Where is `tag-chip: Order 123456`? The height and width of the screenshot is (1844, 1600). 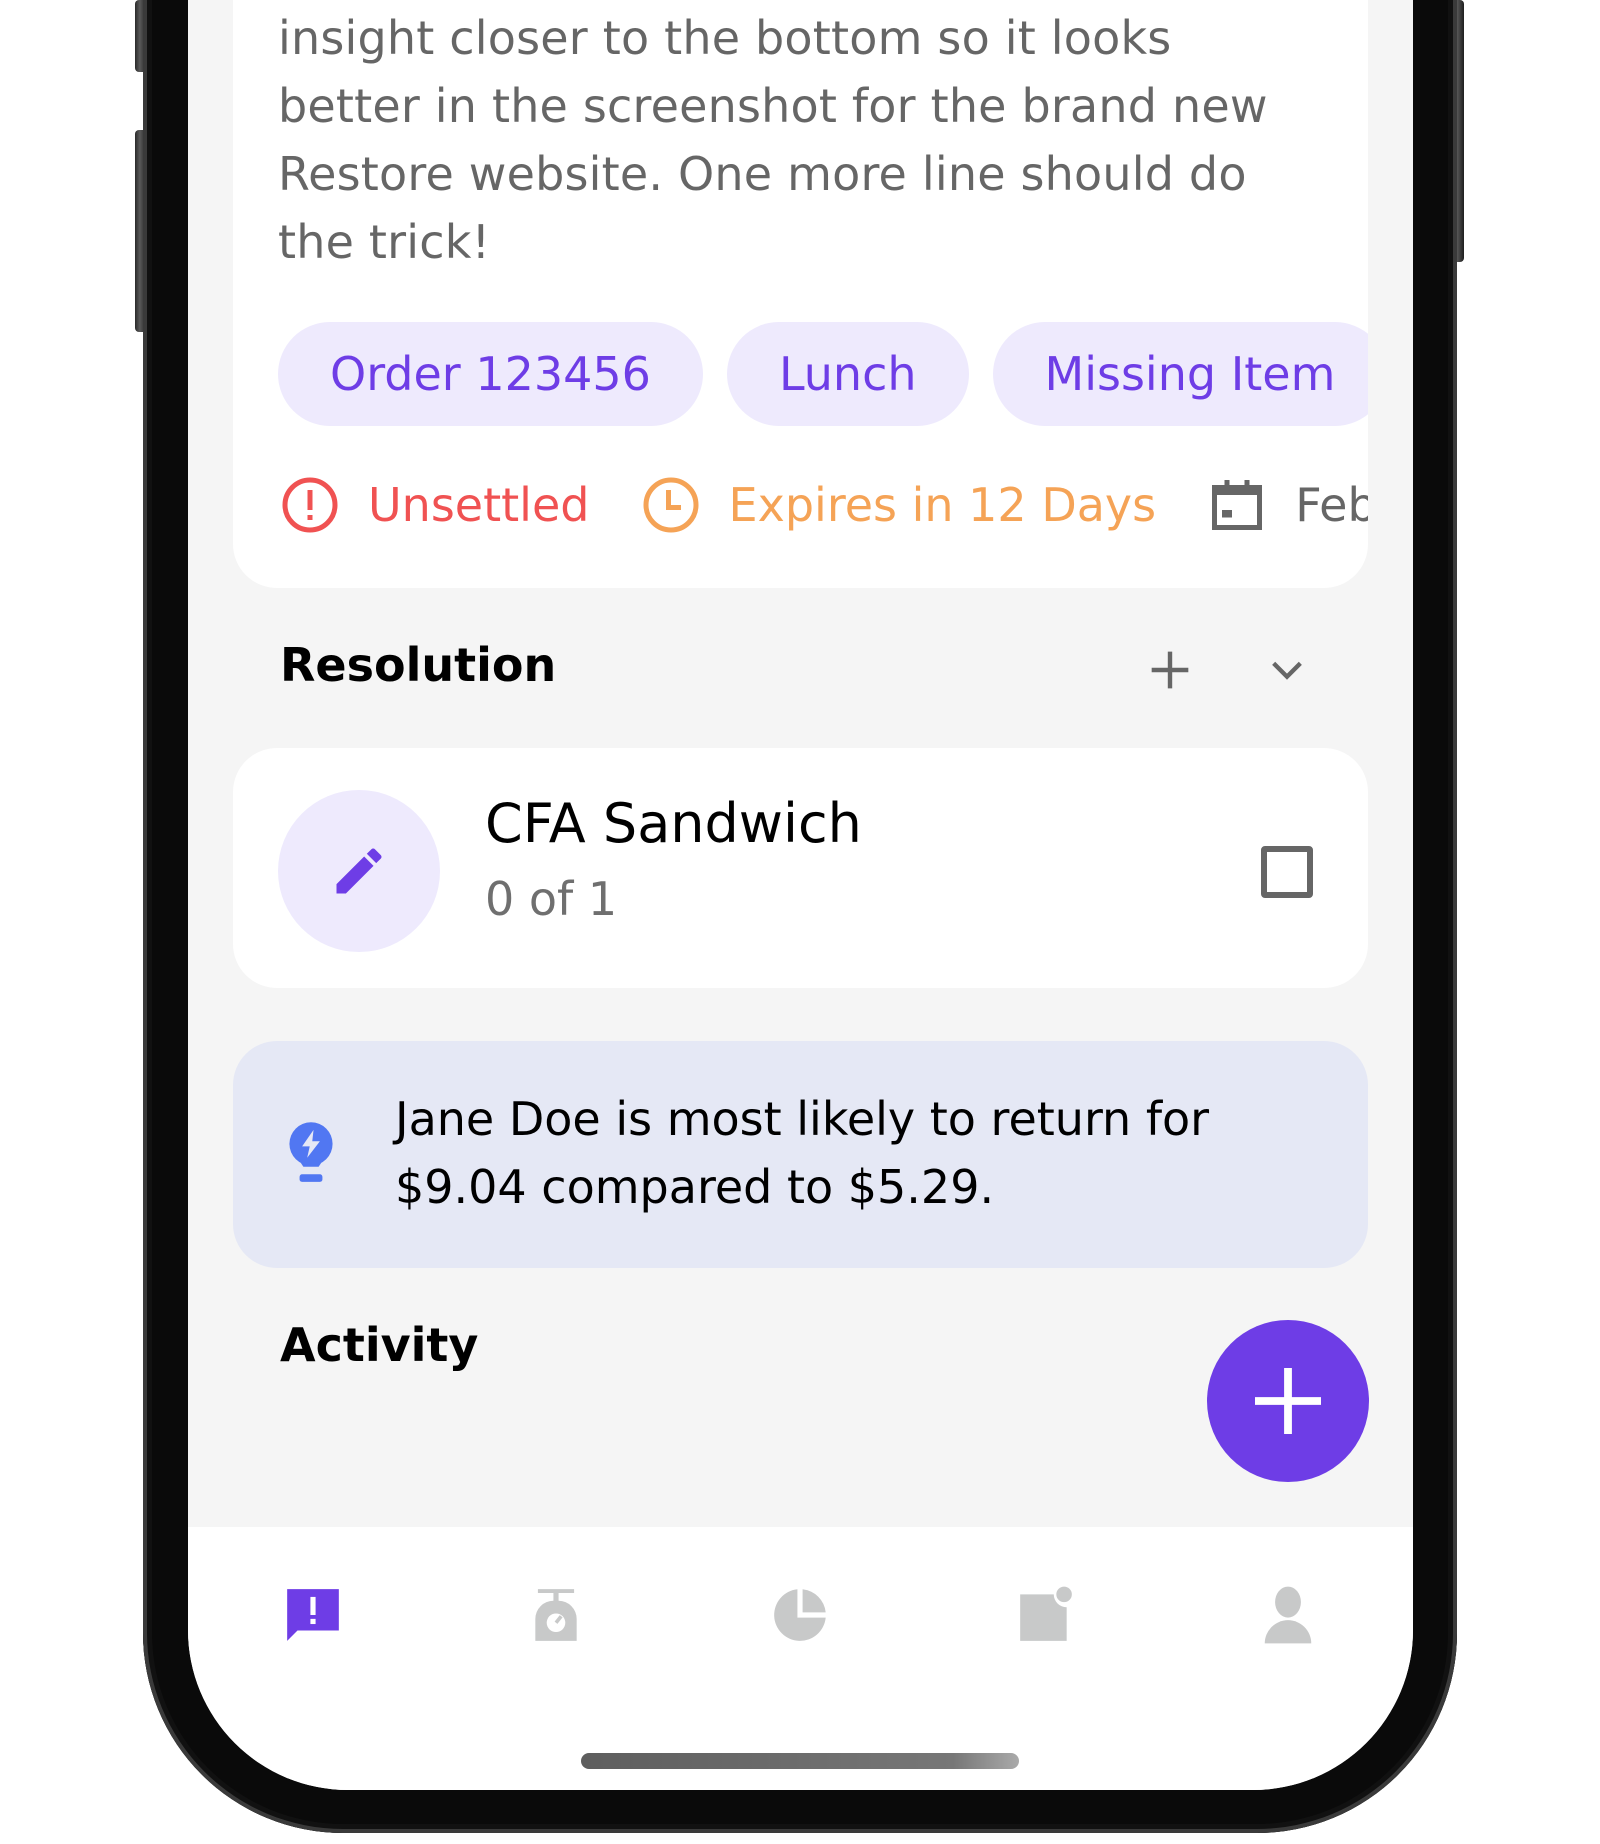 tag-chip: Order 123456 is located at coordinates (490, 374).